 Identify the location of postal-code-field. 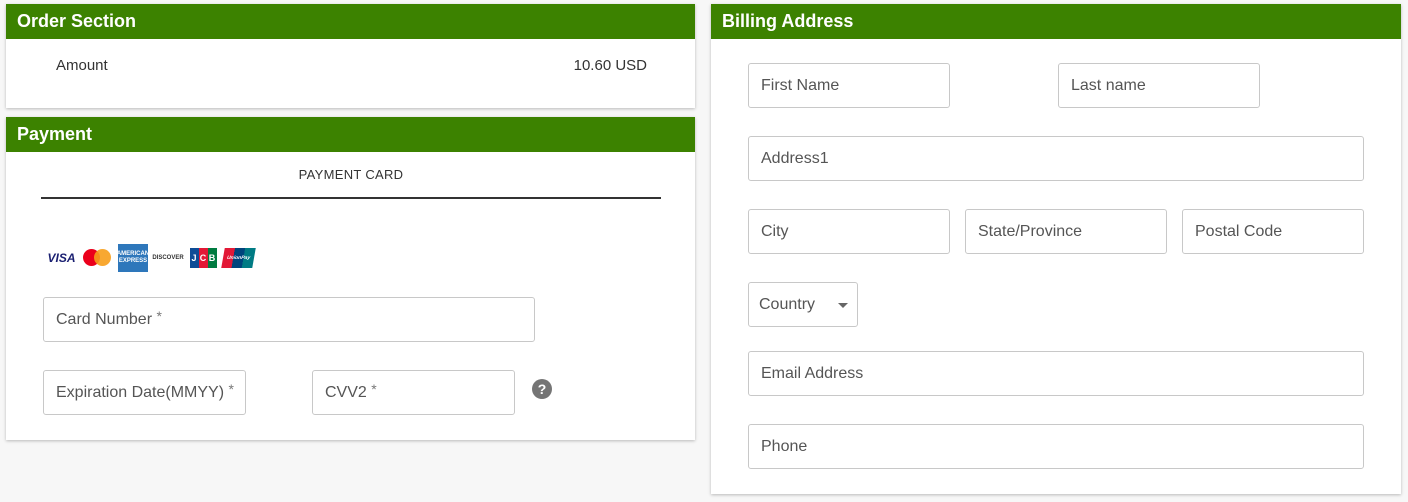
(1273, 231).